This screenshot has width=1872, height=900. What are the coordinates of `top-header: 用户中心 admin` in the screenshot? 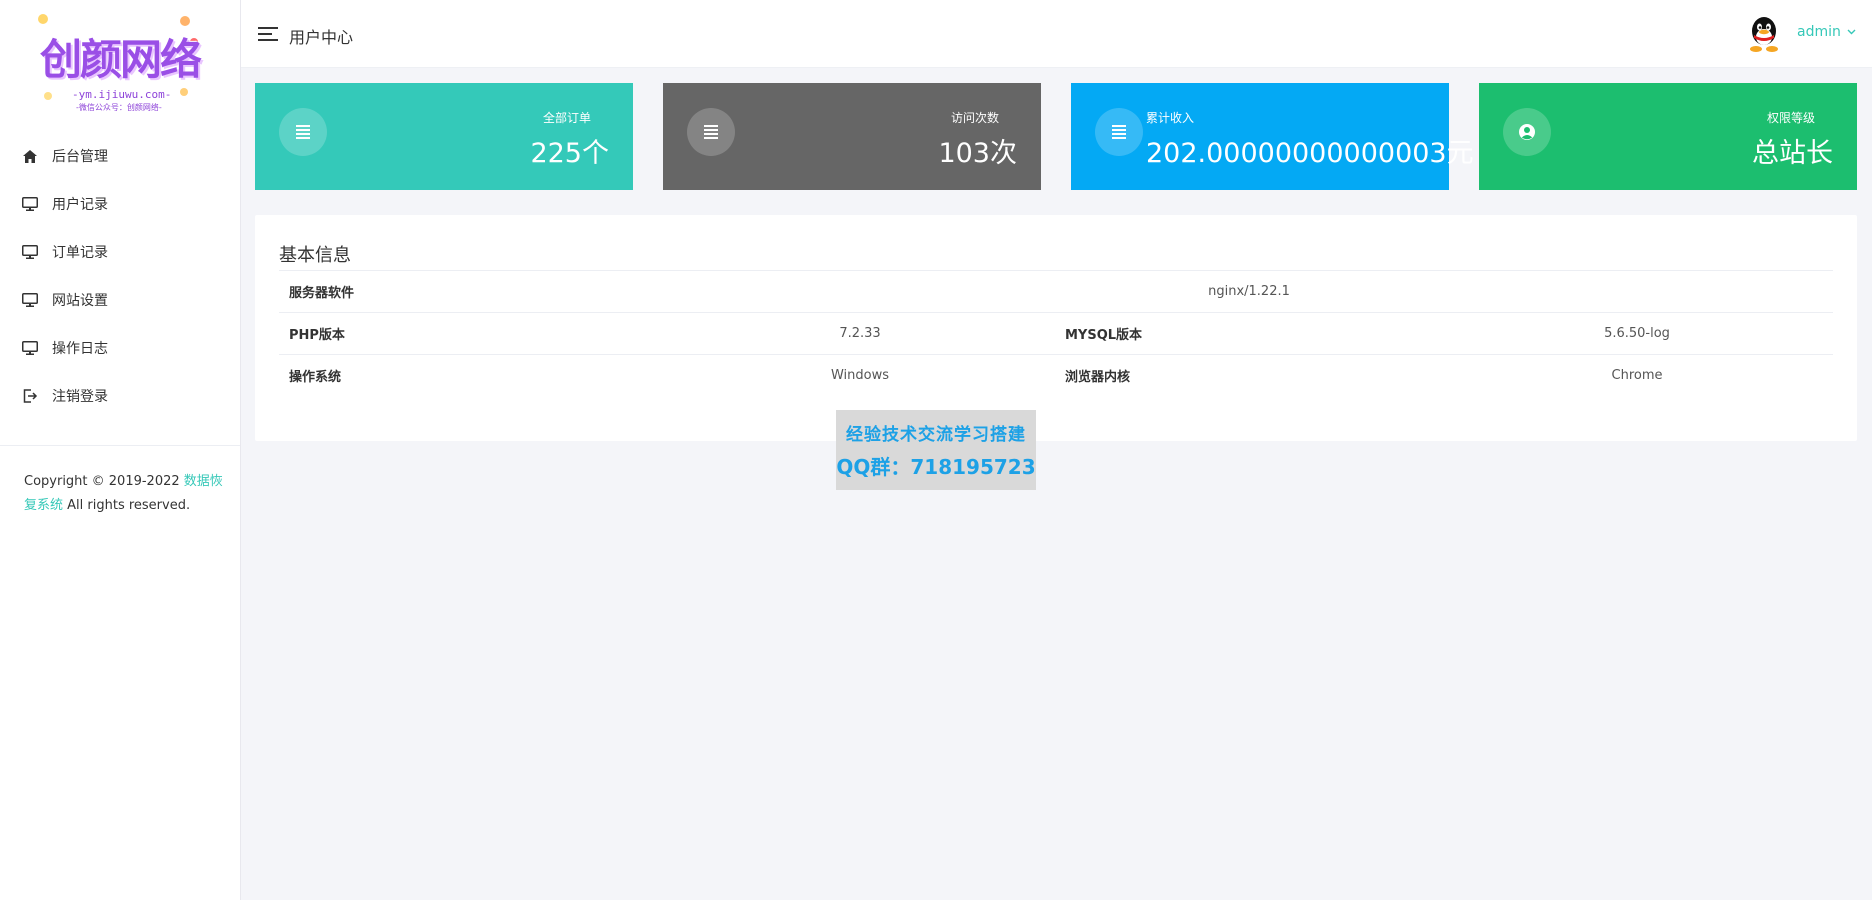 It's located at (1056, 34).